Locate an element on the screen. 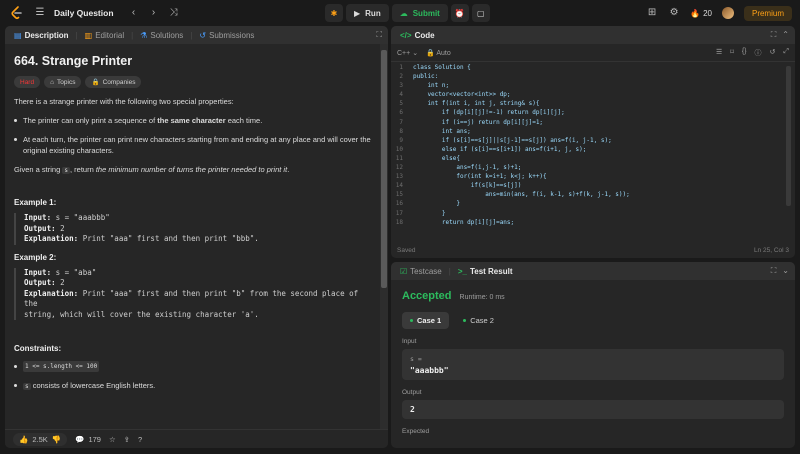 This screenshot has width=800, height=454. language-select: C++ ⌄ is located at coordinates (407, 53).